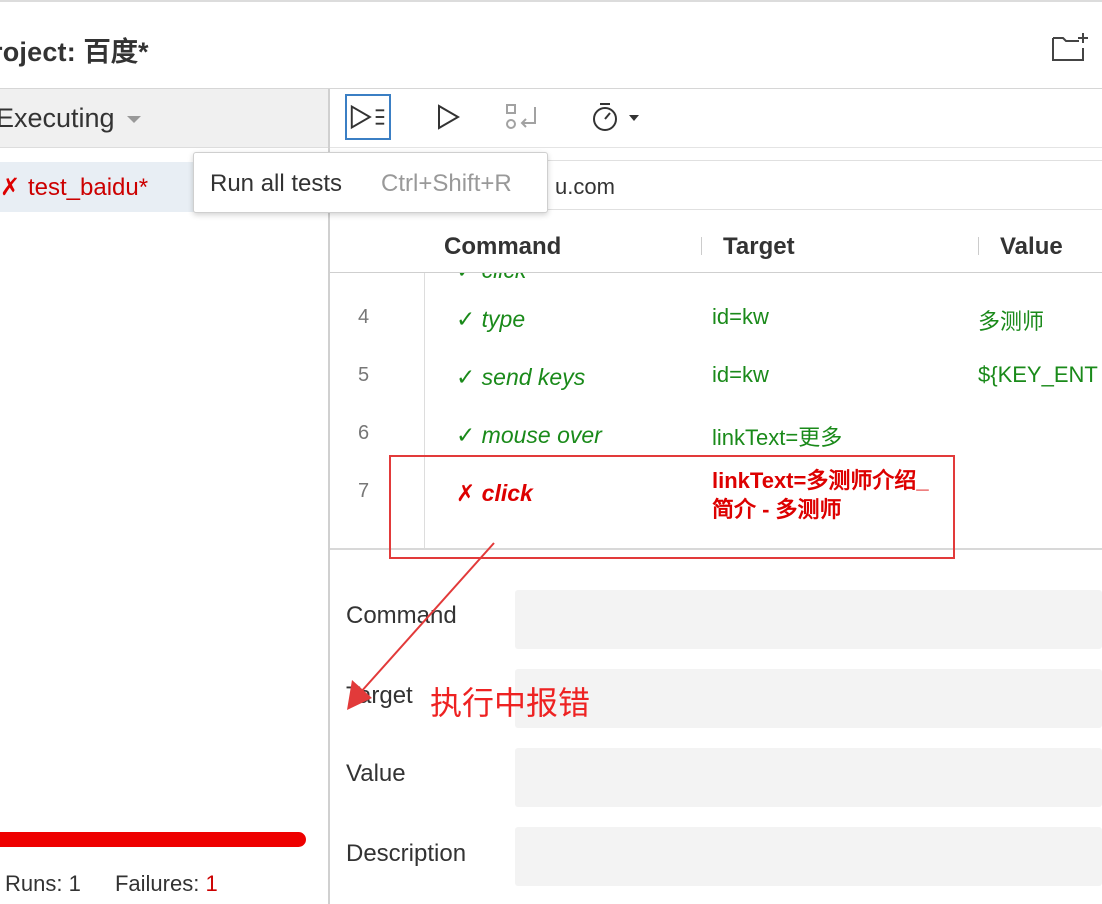 This screenshot has width=1102, height=904. What do you see at coordinates (379, 695) in the screenshot?
I see `target-field-label: Target` at bounding box center [379, 695].